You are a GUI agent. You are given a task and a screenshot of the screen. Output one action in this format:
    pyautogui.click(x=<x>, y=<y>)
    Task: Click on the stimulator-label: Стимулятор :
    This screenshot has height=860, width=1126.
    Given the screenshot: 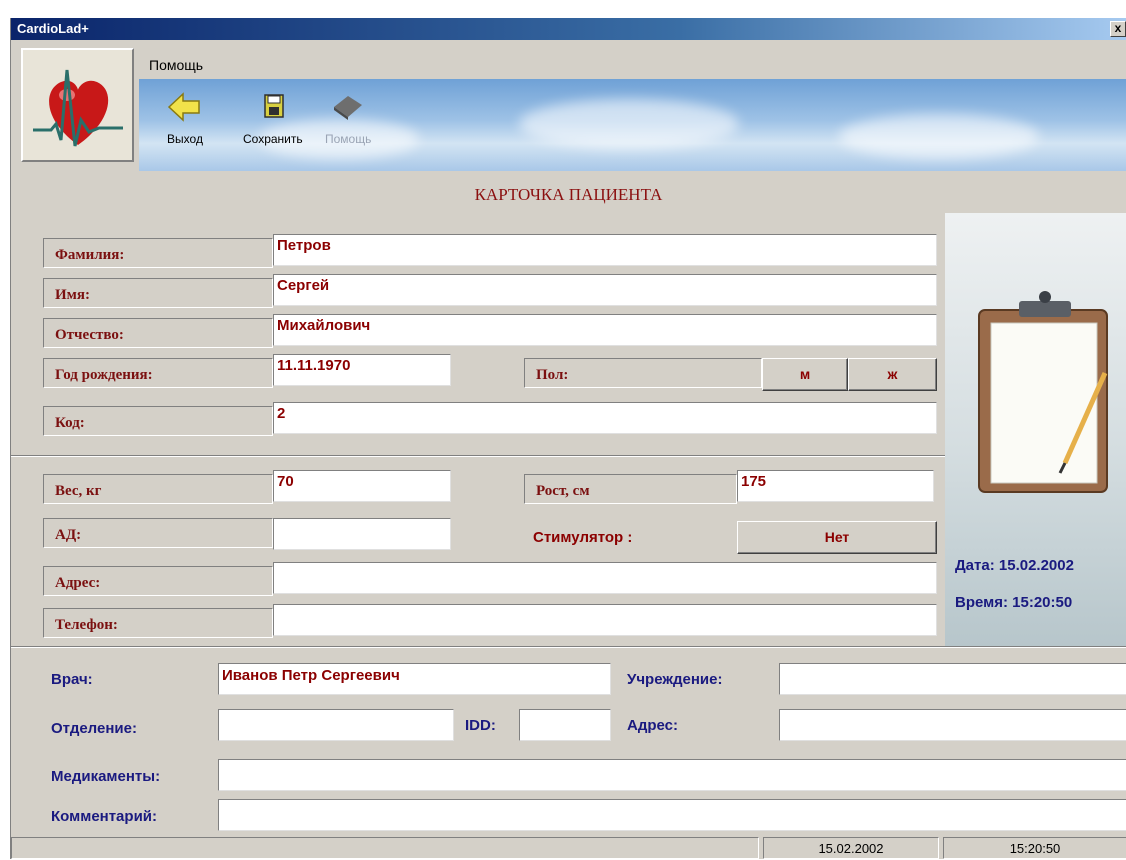 What is the action you would take?
    pyautogui.click(x=583, y=537)
    